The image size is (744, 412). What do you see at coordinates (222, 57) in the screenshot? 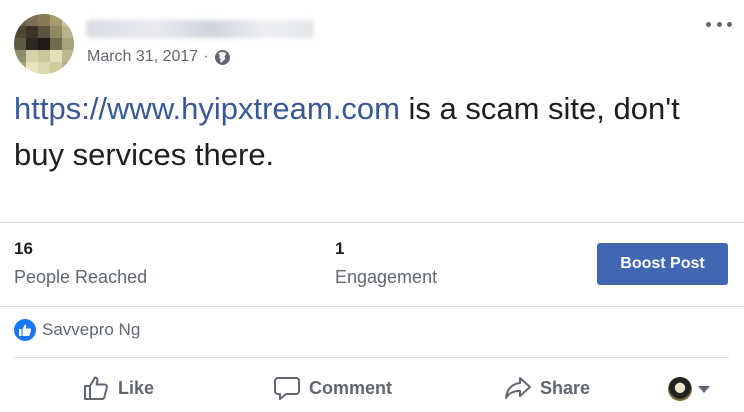
I see `globe-icon` at bounding box center [222, 57].